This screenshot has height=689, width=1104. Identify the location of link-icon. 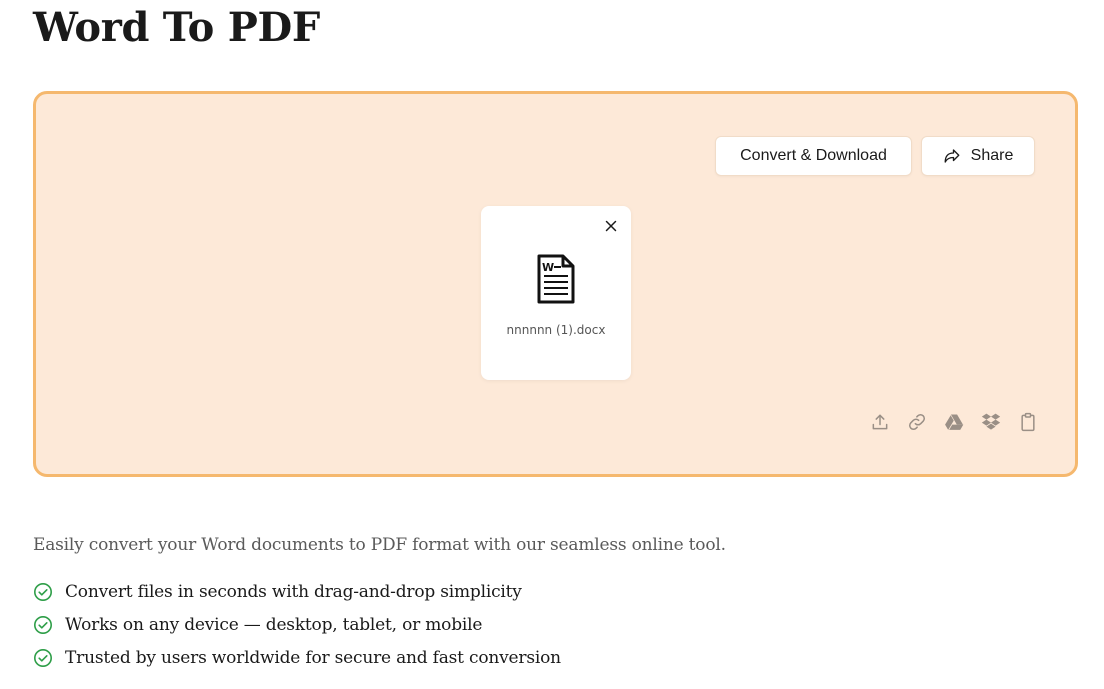
(917, 422).